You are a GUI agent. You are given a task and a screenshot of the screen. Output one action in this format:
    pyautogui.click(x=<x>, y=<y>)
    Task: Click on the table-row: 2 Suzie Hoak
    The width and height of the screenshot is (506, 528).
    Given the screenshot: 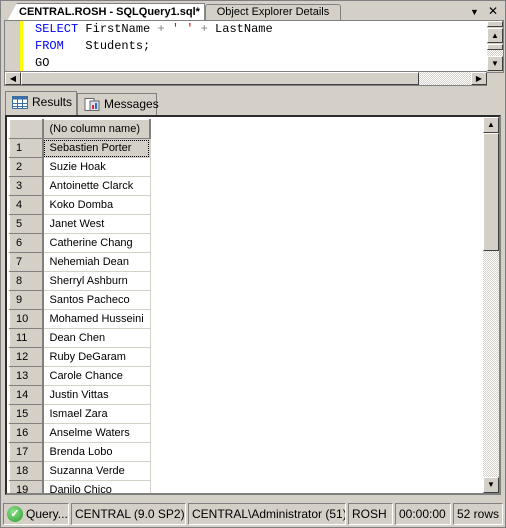 What is the action you would take?
    pyautogui.click(x=80, y=167)
    